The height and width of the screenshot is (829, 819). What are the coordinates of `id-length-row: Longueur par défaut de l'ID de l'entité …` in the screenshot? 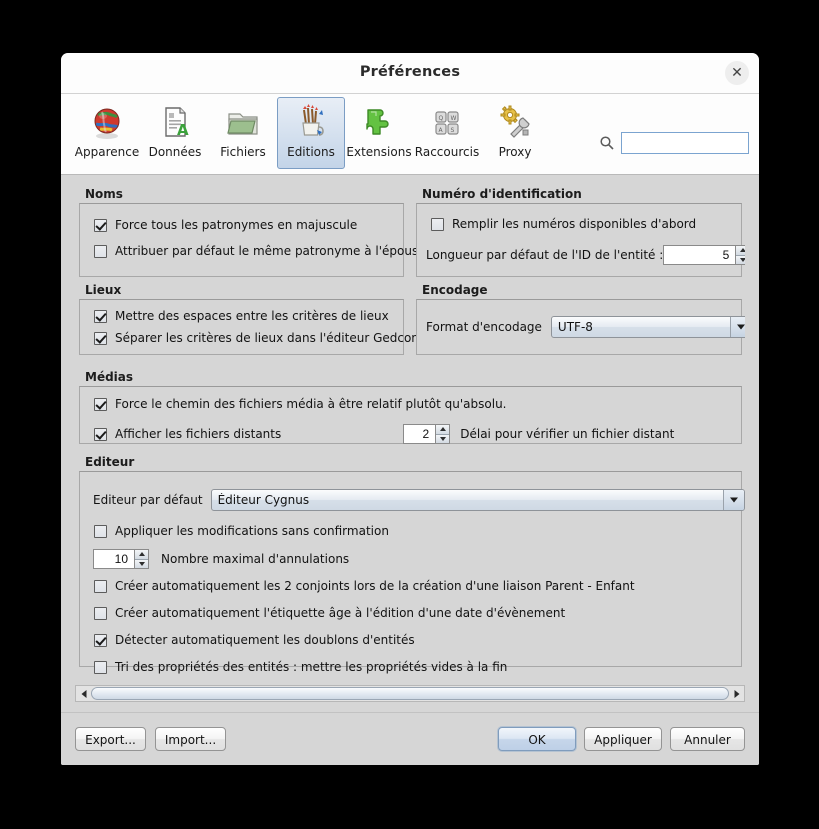 It's located at (585, 255).